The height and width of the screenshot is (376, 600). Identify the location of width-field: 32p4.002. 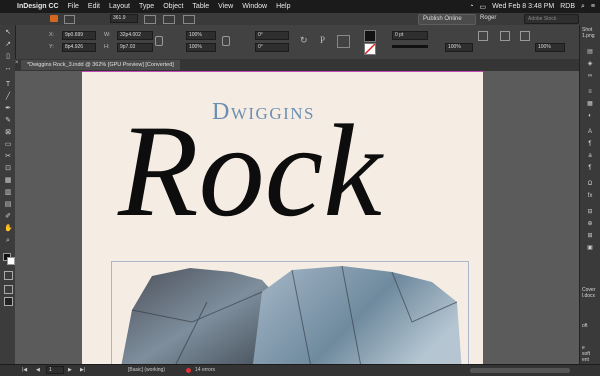
(135, 35).